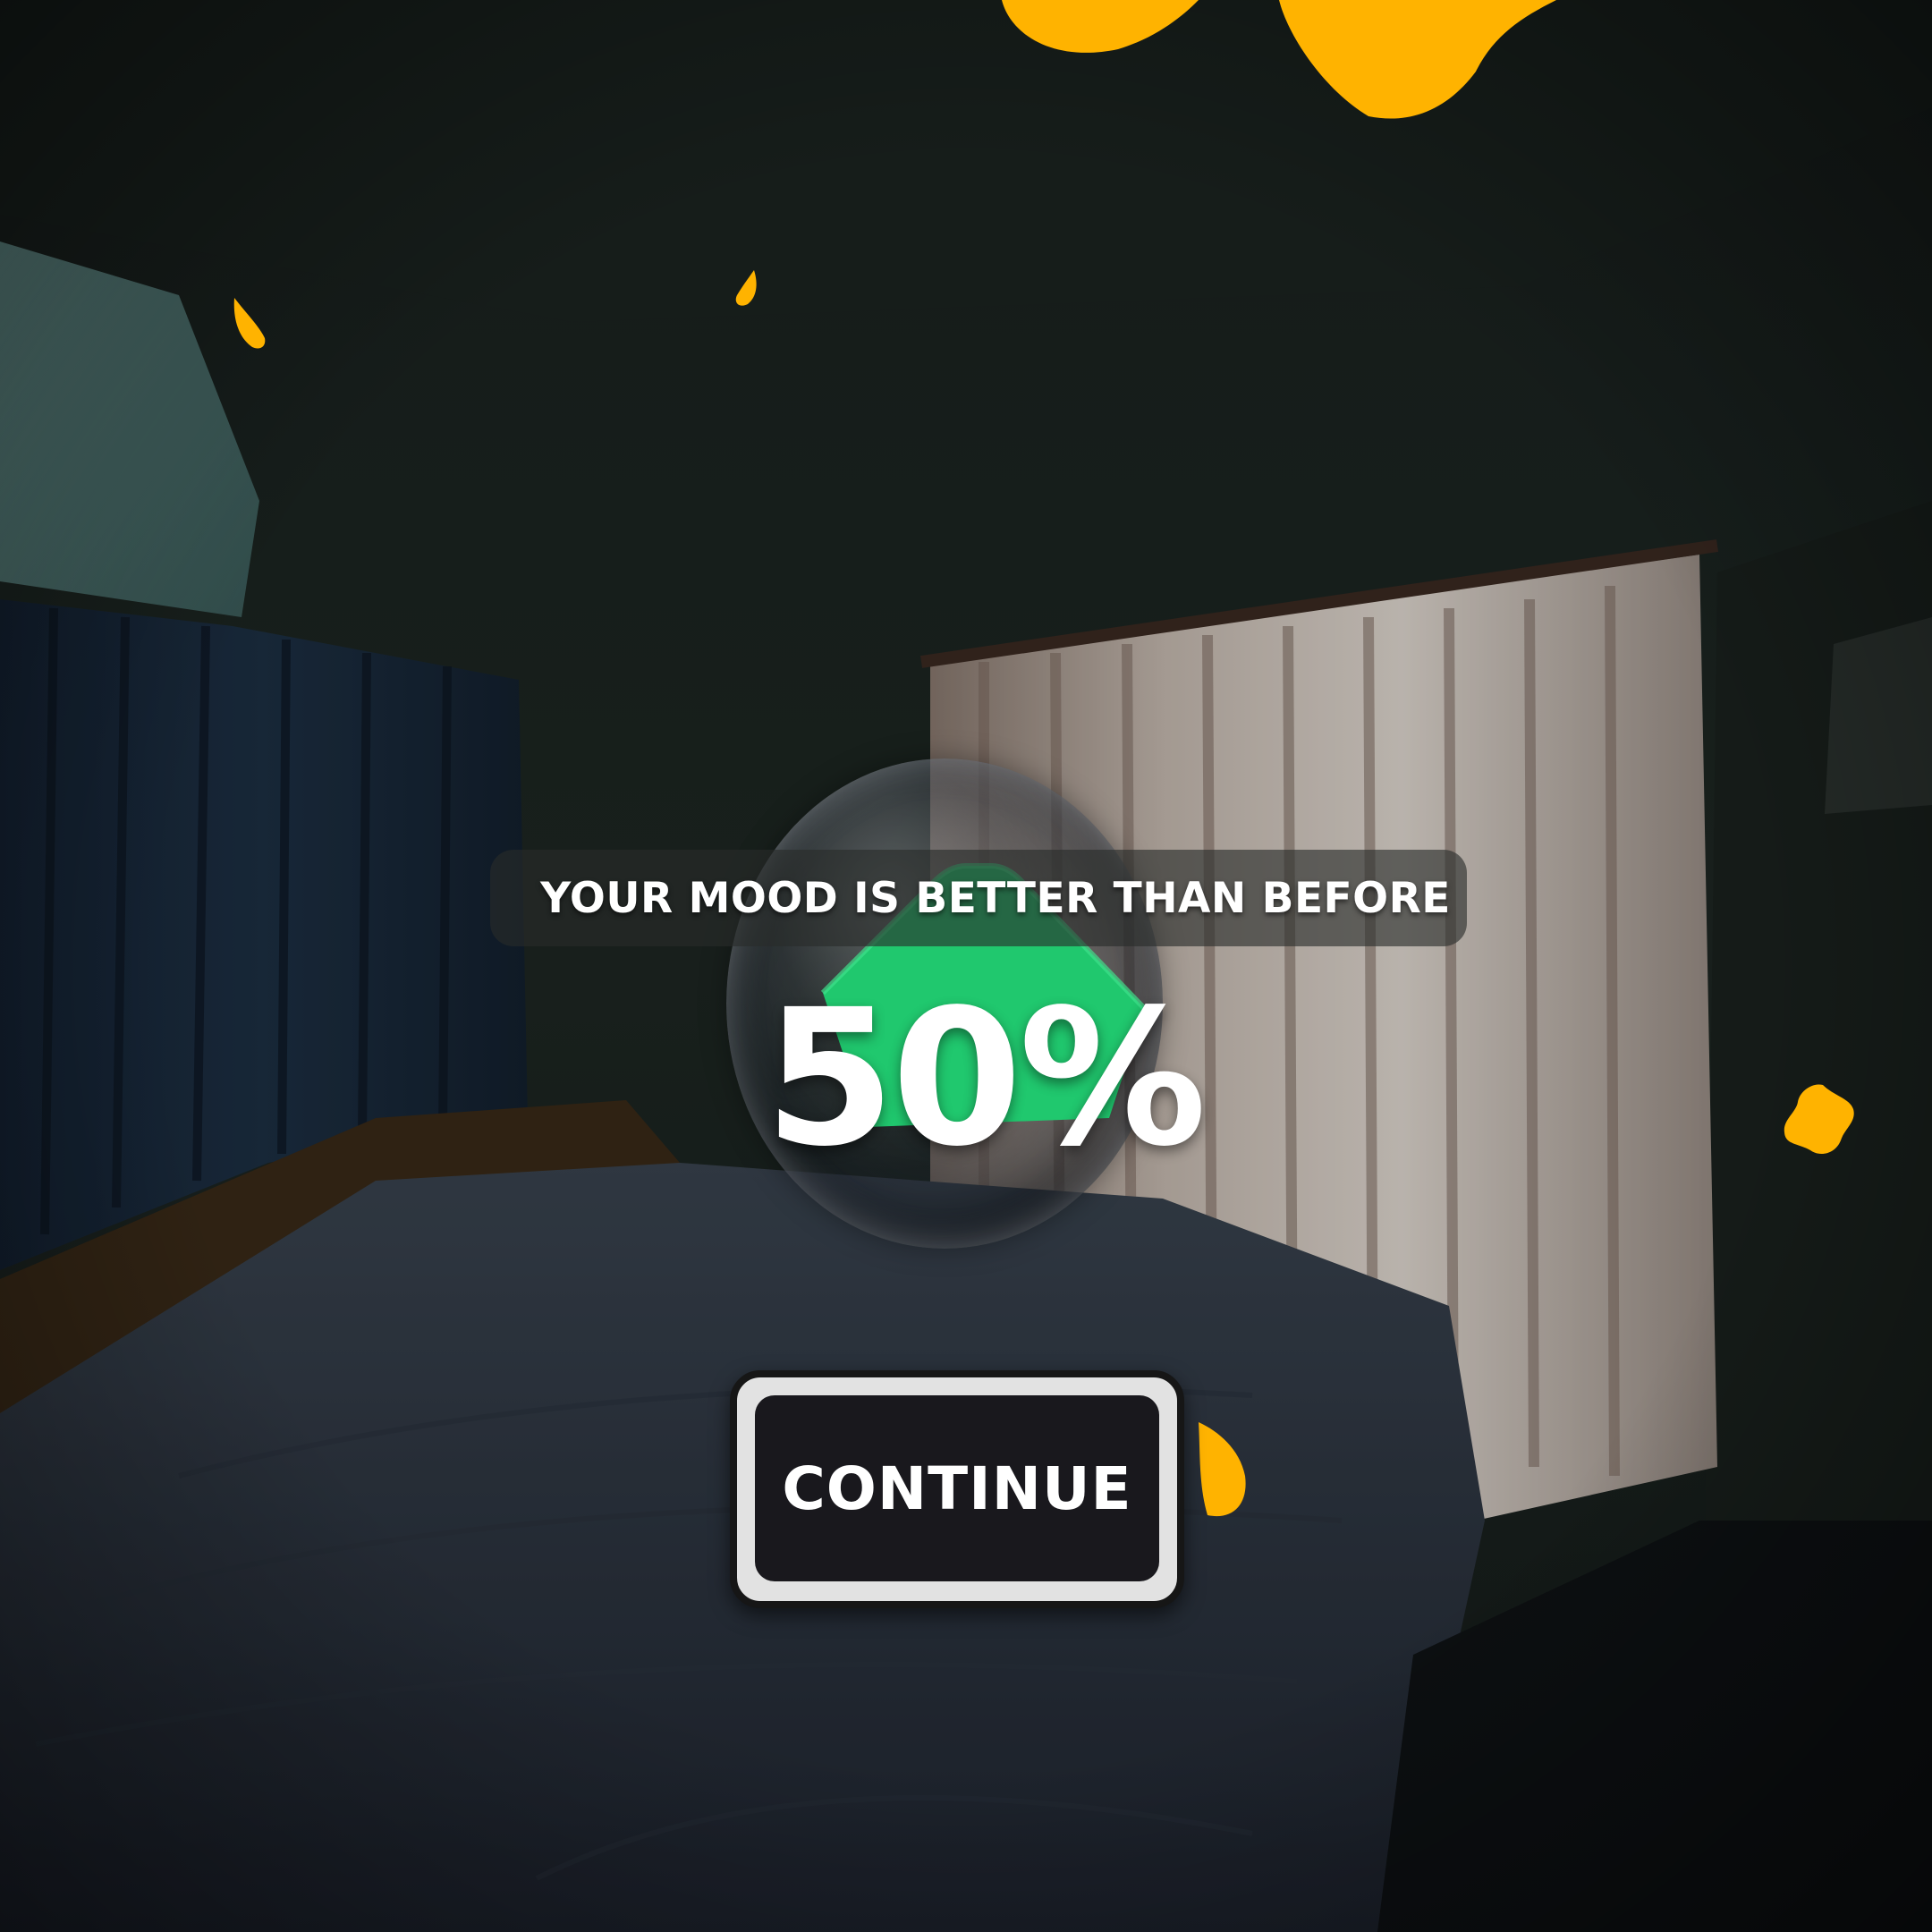 This screenshot has width=1932, height=1932. I want to click on continue-button: CONTINUE, so click(957, 1489).